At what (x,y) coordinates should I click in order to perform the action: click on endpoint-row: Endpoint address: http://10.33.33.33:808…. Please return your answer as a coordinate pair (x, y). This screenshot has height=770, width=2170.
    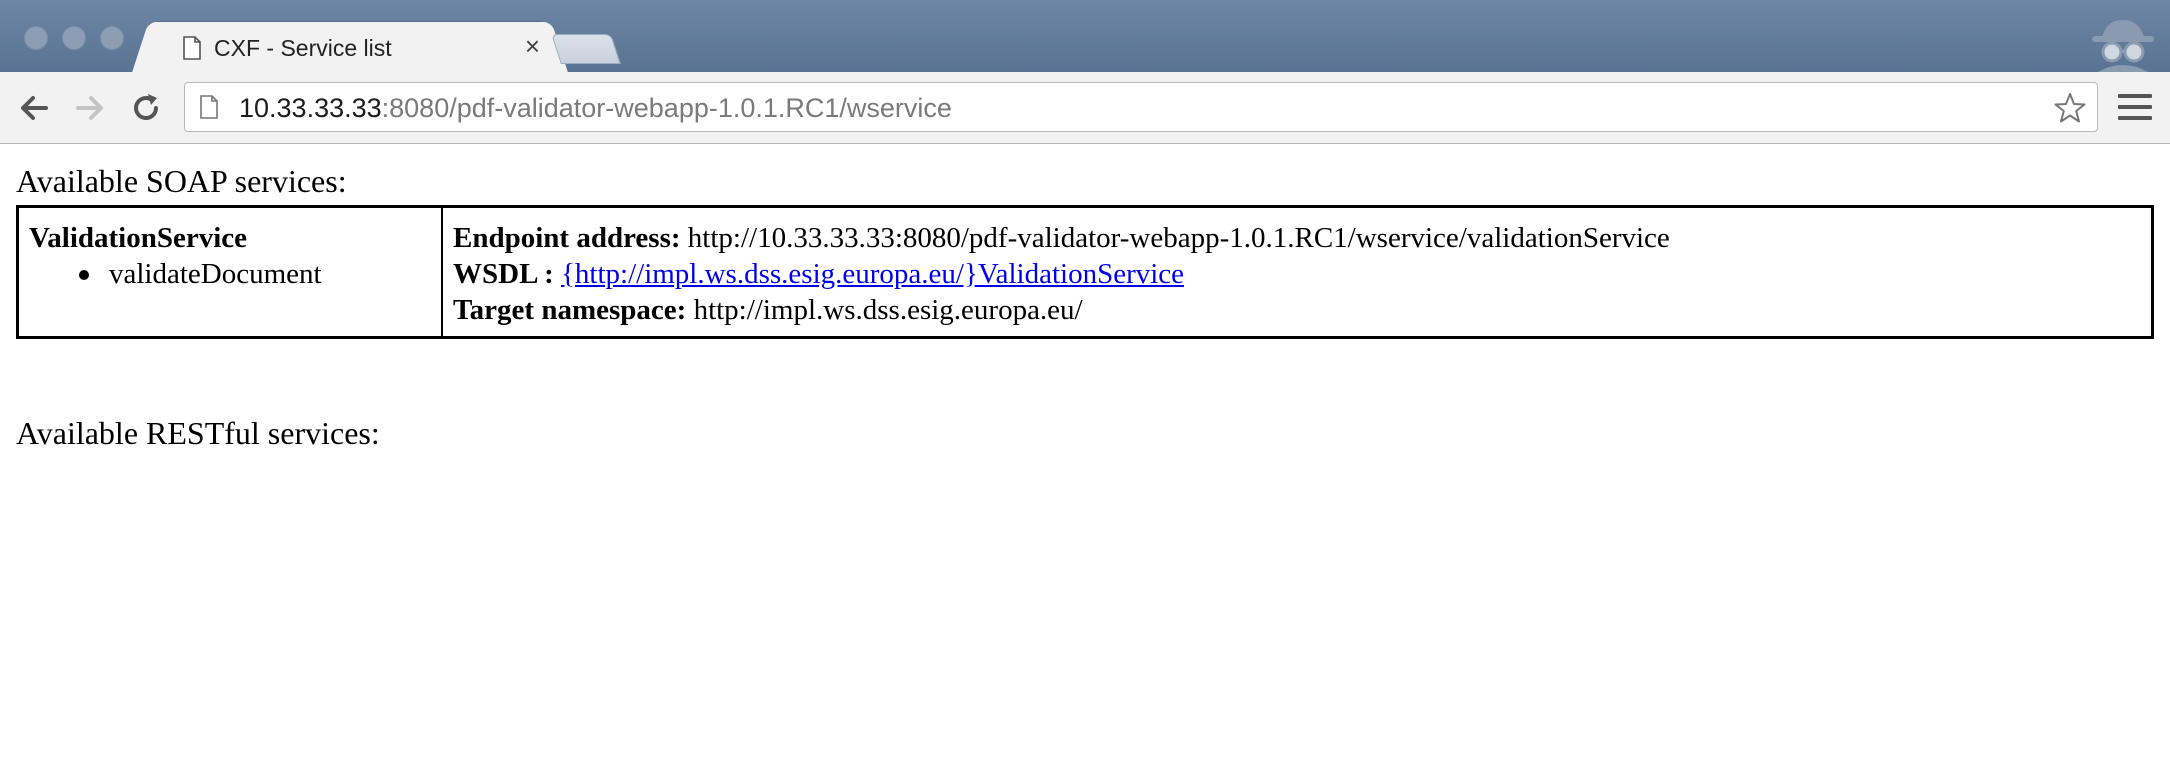
    Looking at the image, I should click on (1297, 238).